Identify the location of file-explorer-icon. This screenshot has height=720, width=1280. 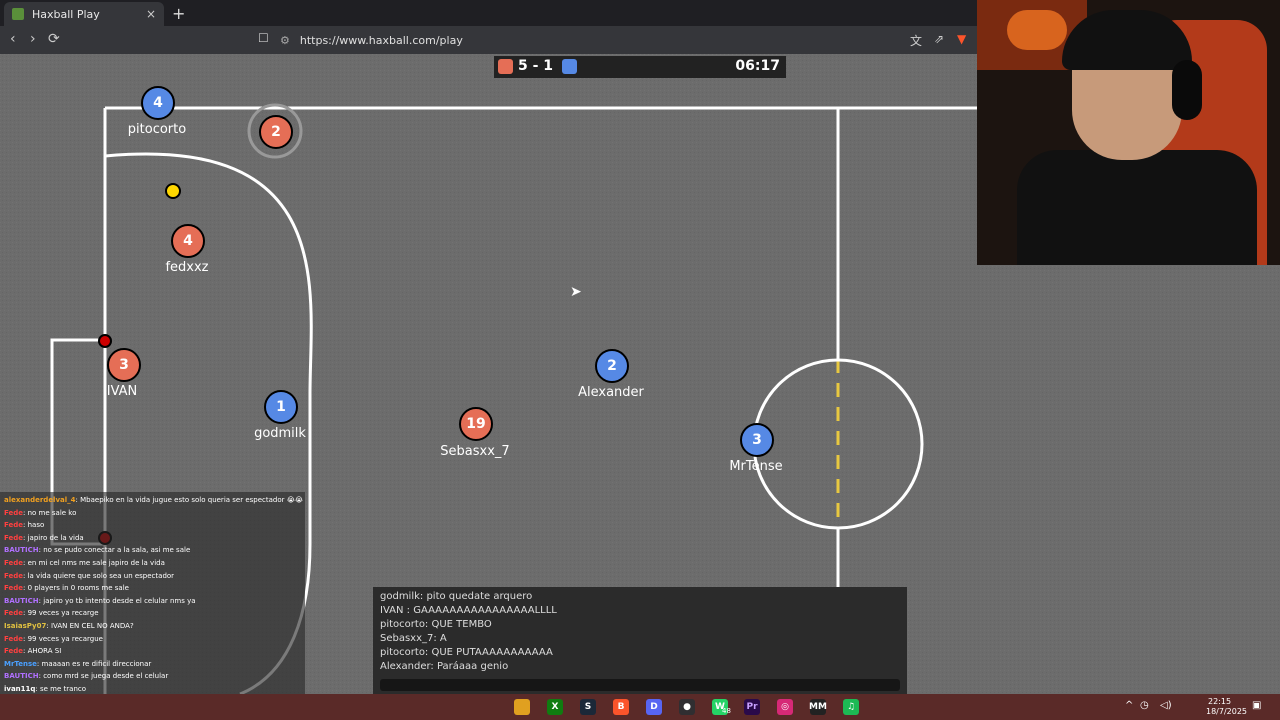
(522, 707).